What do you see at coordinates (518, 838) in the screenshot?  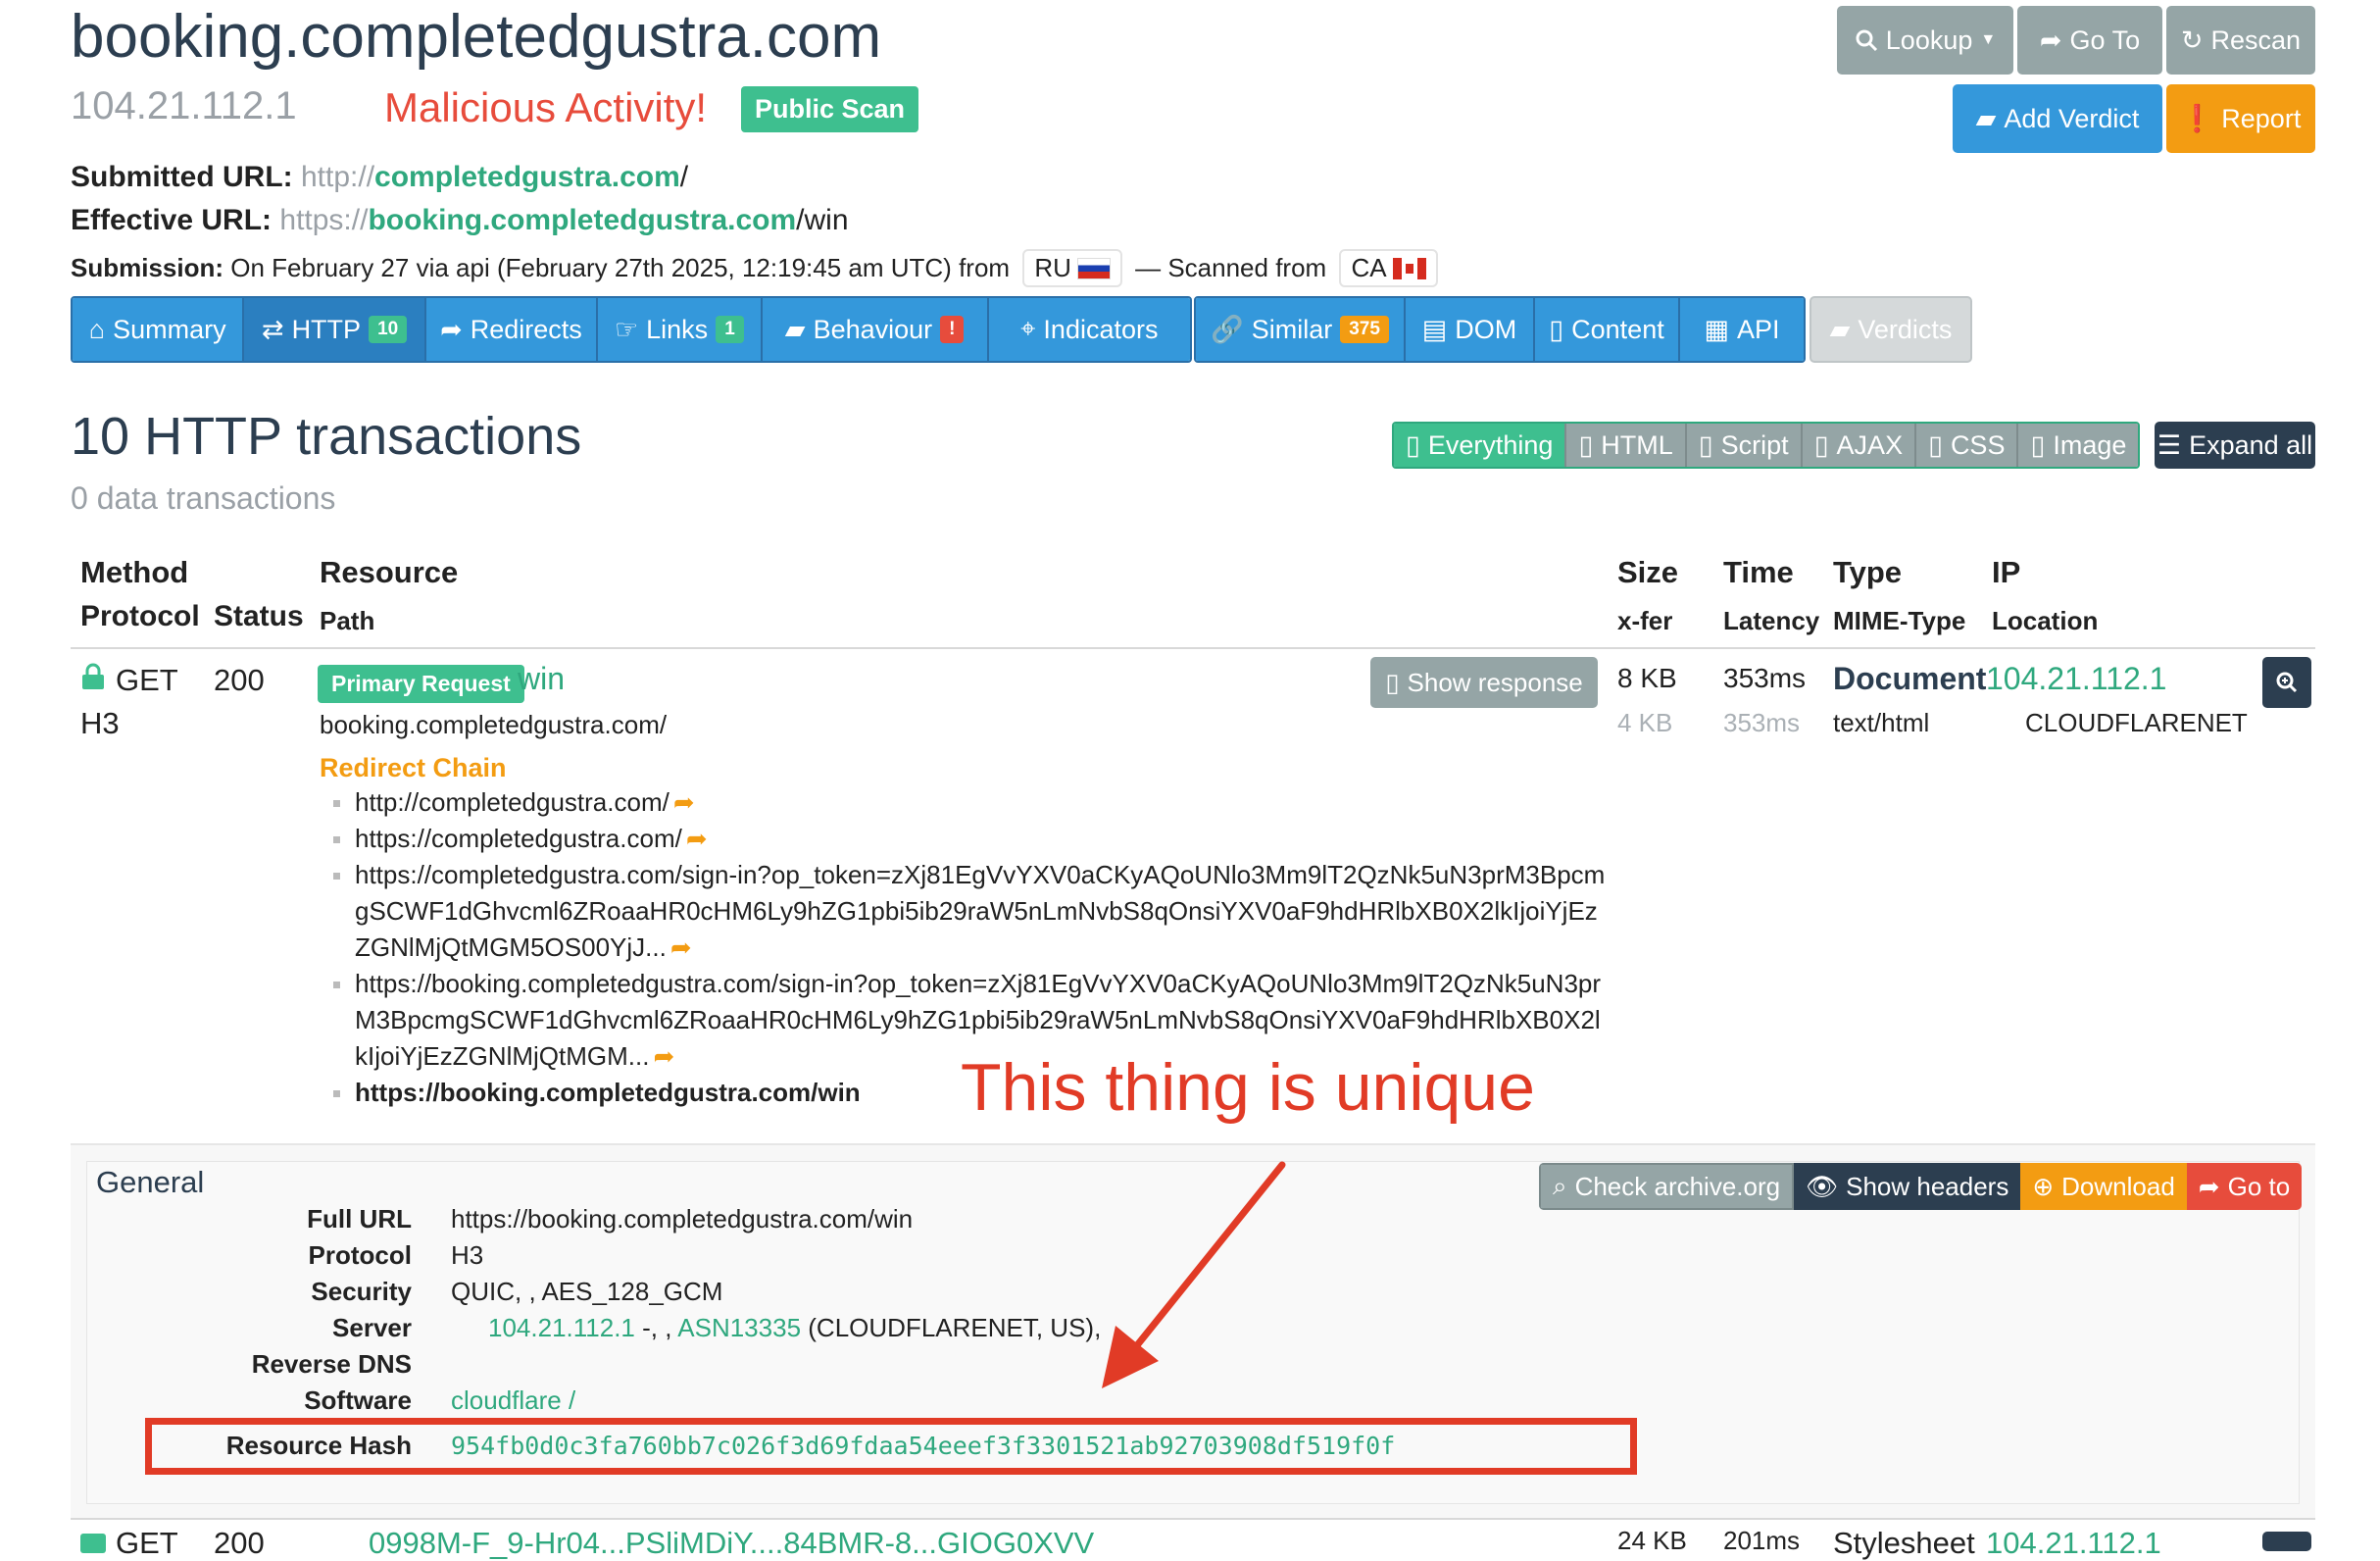 I see `redirect-url: https://completedgustra.com/` at bounding box center [518, 838].